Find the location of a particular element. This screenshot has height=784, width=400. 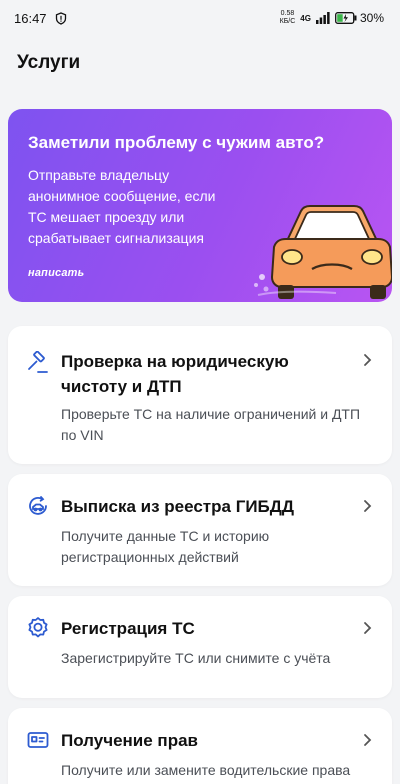

network-type: 4G is located at coordinates (305, 18).